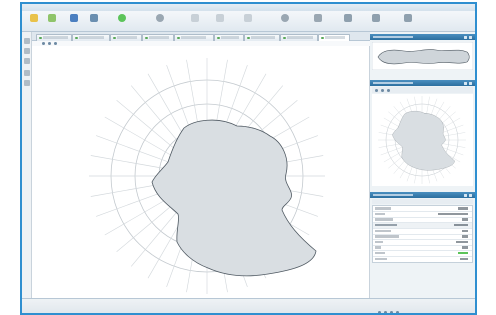 This screenshot has height=315, width=496. What do you see at coordinates (422, 140) in the screenshot?
I see `preview-polar-view` at bounding box center [422, 140].